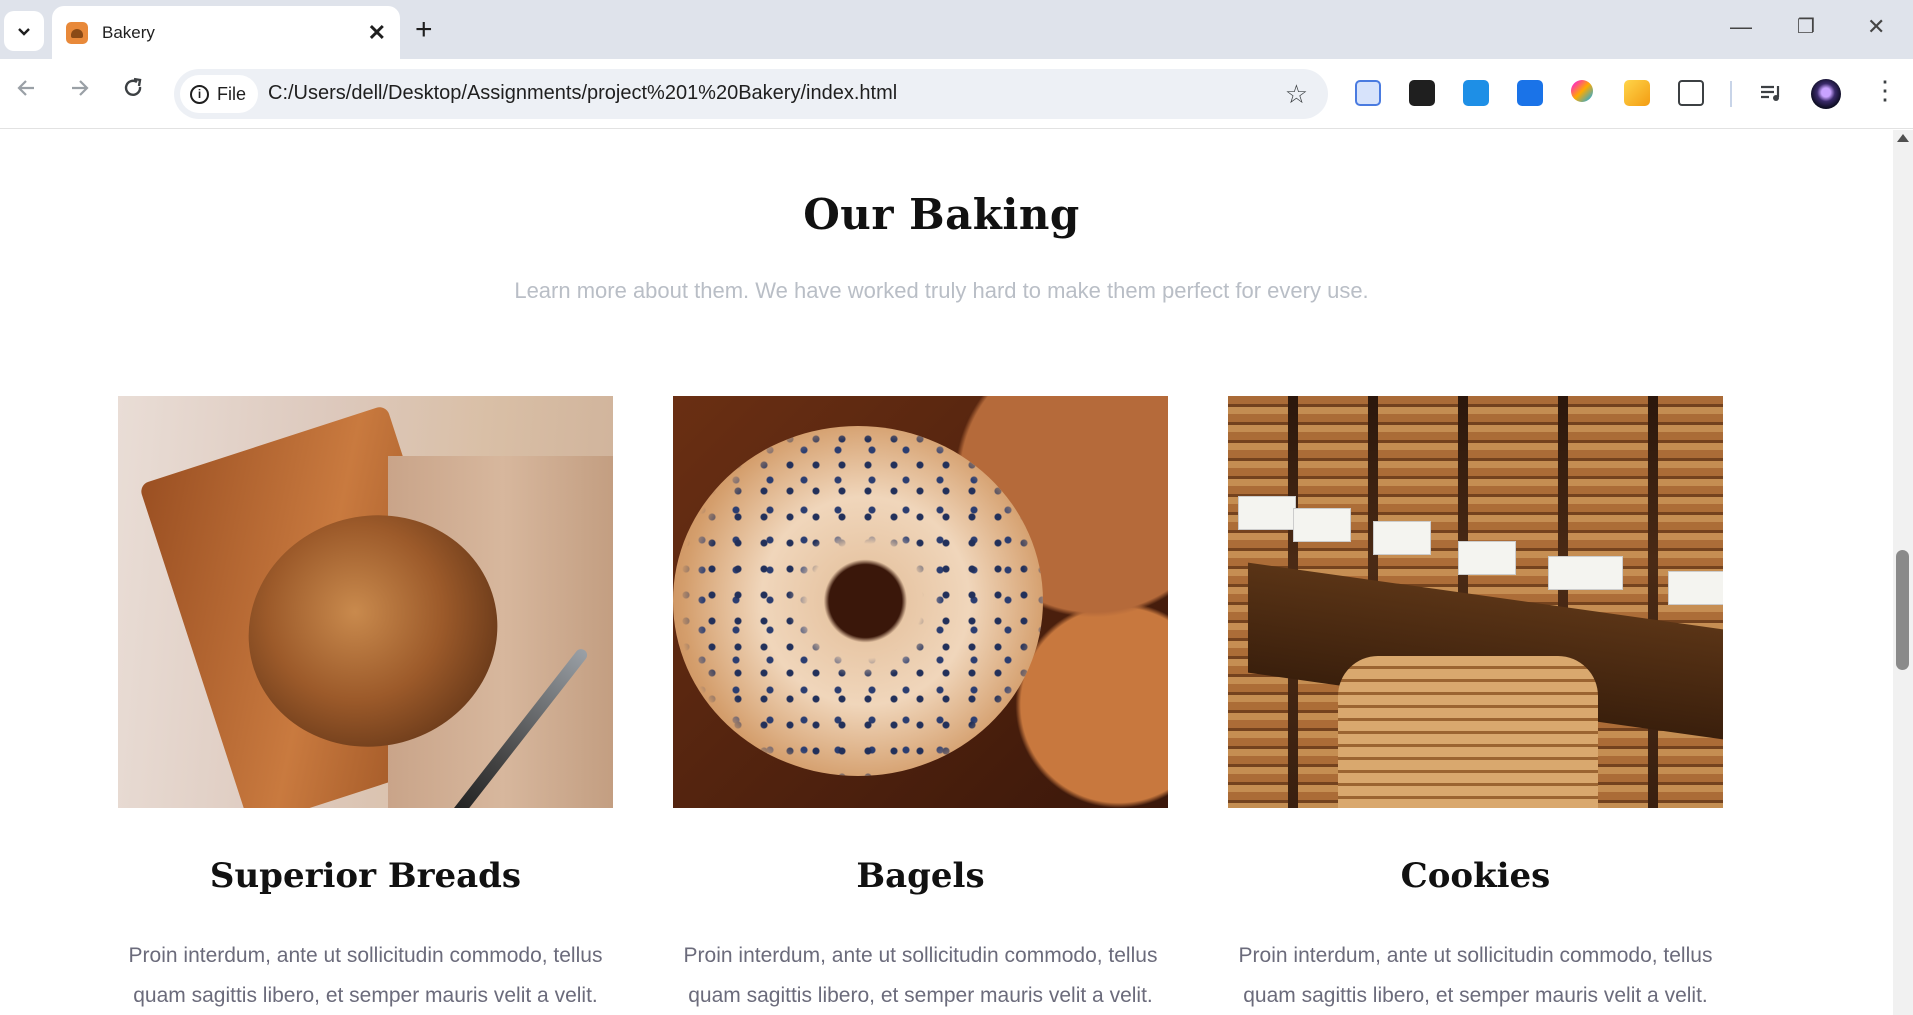 The image size is (1913, 1015). Describe the element at coordinates (128, 32) in the screenshot. I see `tab-title: Bakery` at that location.